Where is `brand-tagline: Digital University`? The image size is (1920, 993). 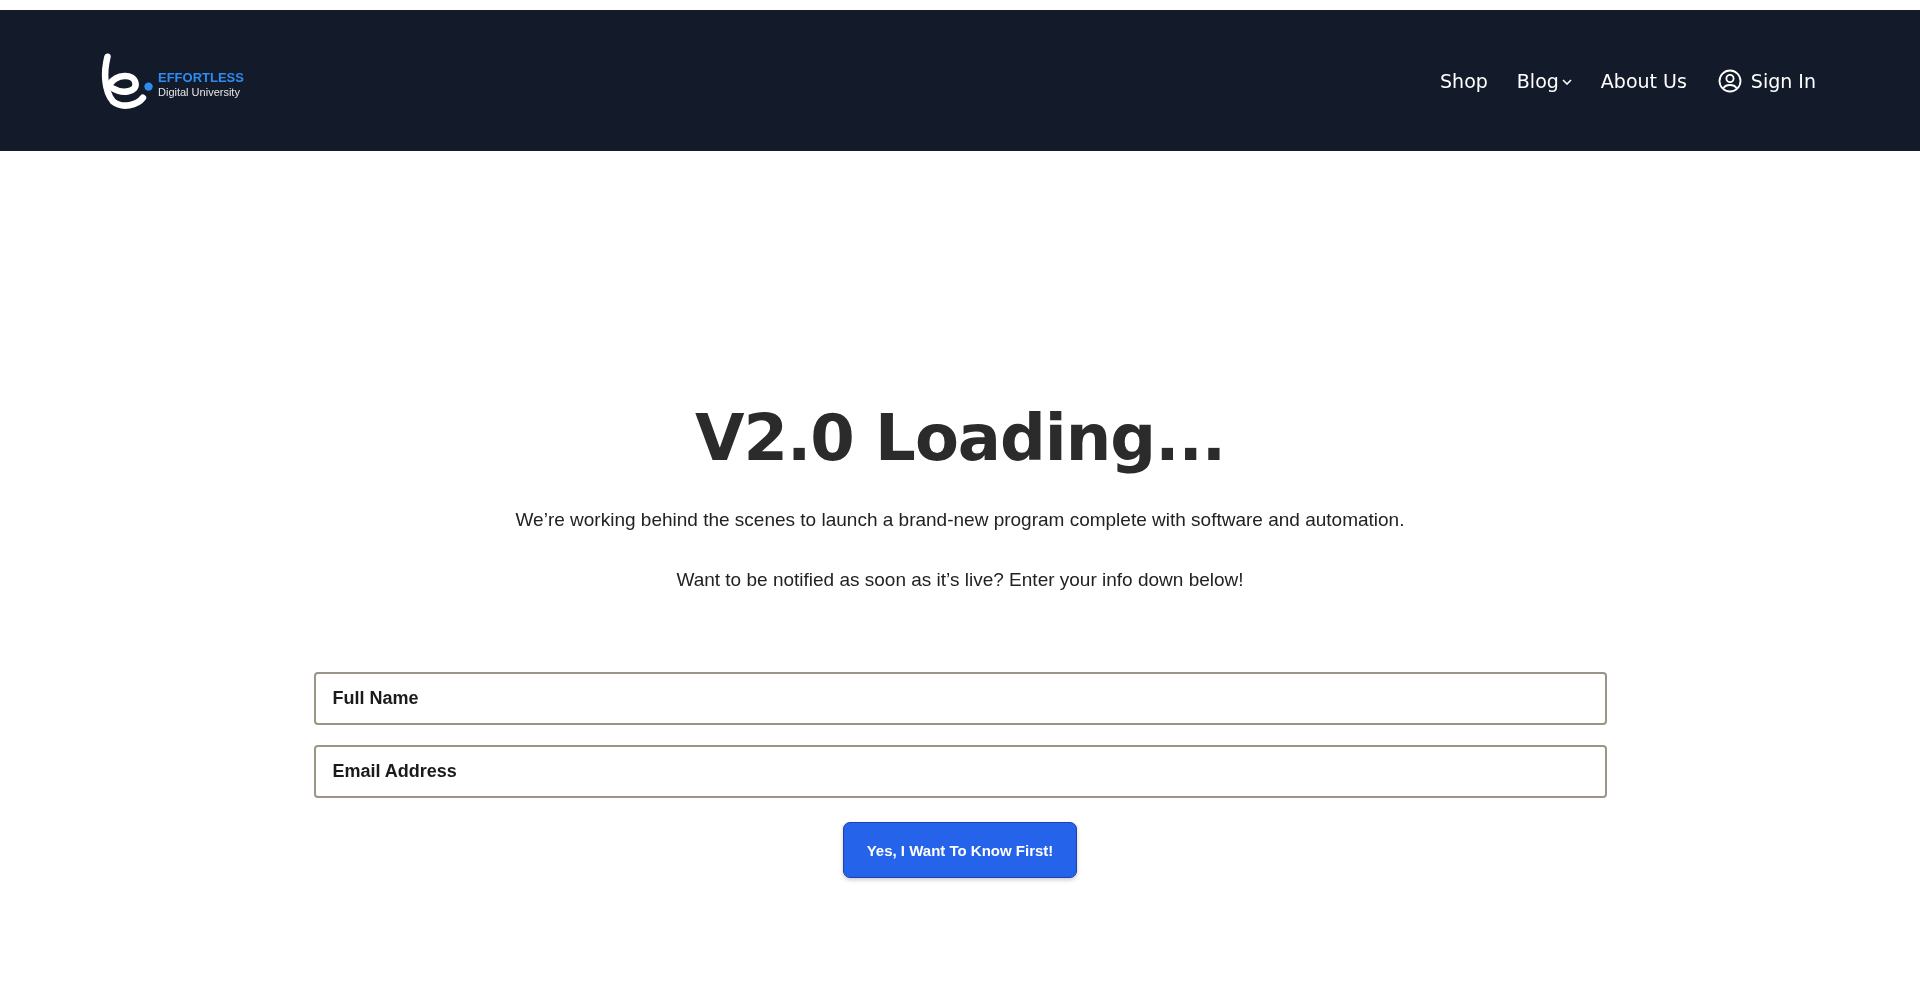
brand-tagline: Digital University is located at coordinates (199, 91).